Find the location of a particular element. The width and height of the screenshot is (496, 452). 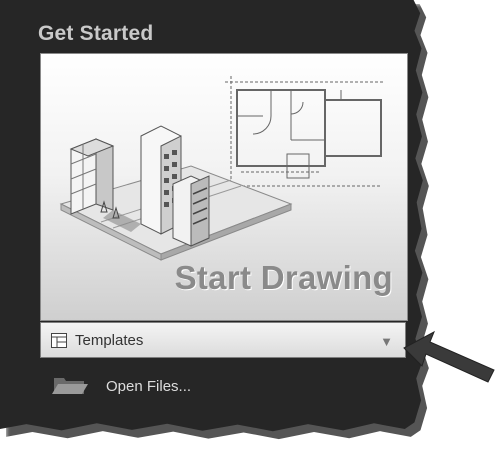

templates-label: Templates is located at coordinates (109, 340).